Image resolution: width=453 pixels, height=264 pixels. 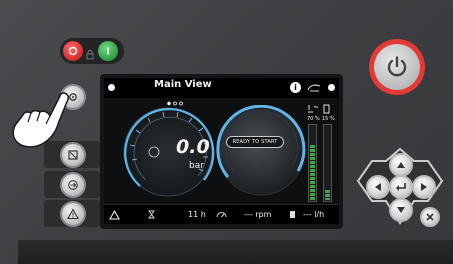 I want to click on screen-bottom-bar: 11 h --- rpm --- l/h, so click(x=221, y=214).